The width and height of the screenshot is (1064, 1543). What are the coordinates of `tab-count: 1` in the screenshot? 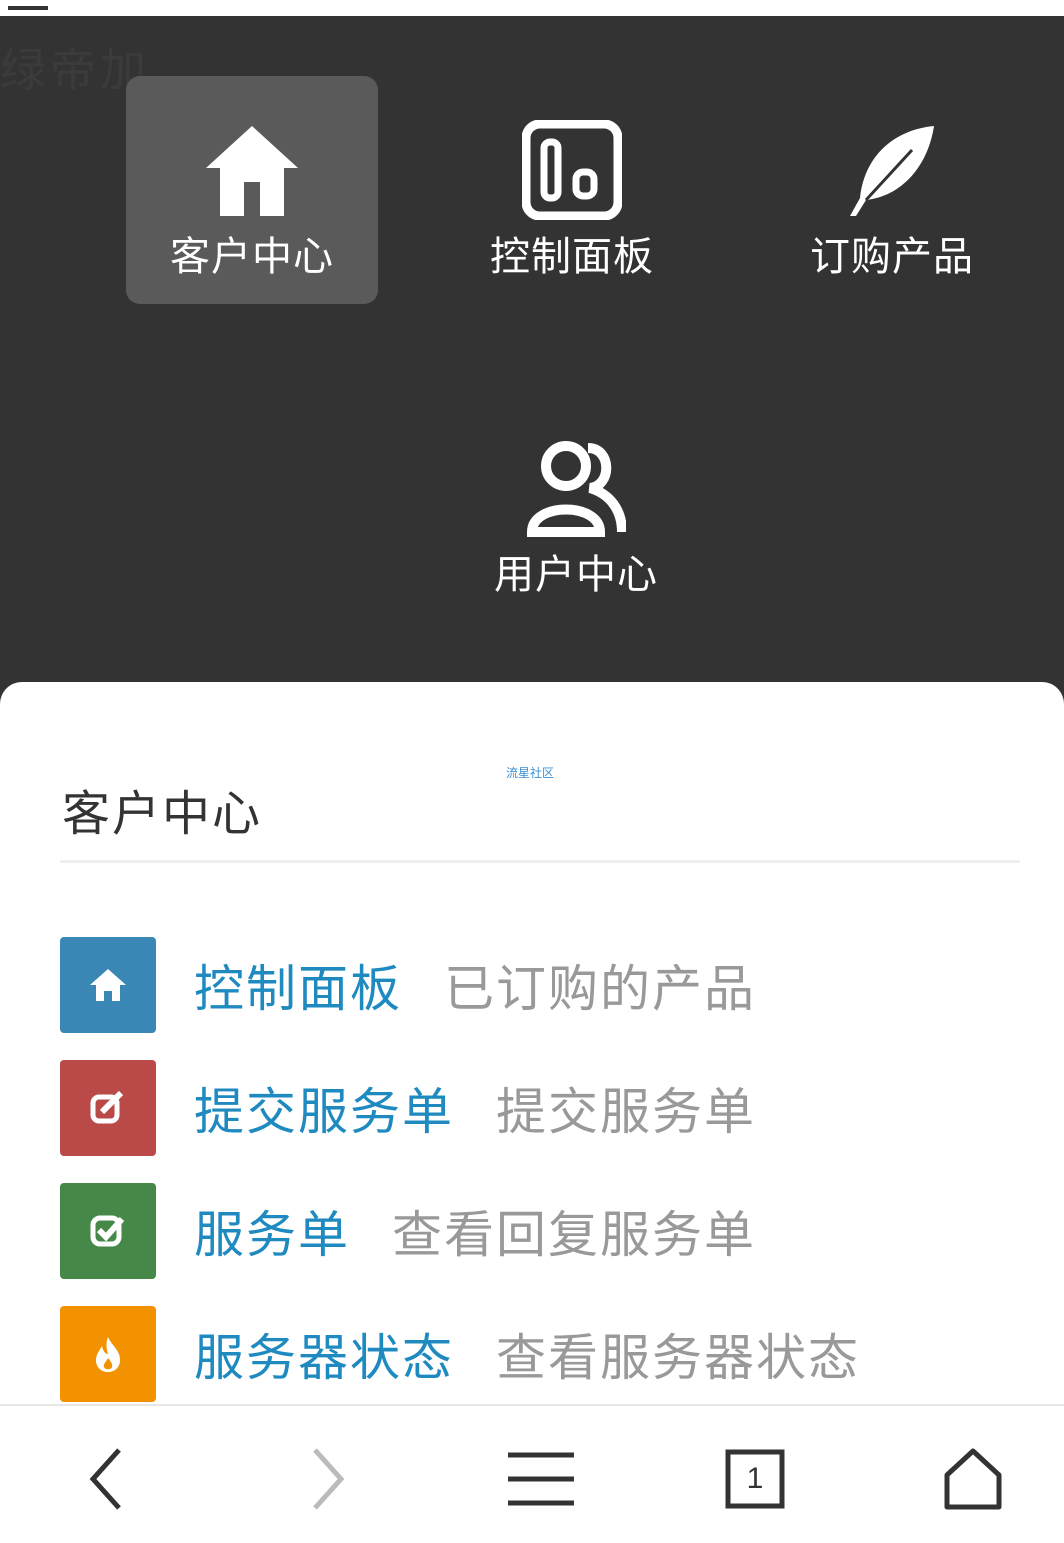 It's located at (755, 1478).